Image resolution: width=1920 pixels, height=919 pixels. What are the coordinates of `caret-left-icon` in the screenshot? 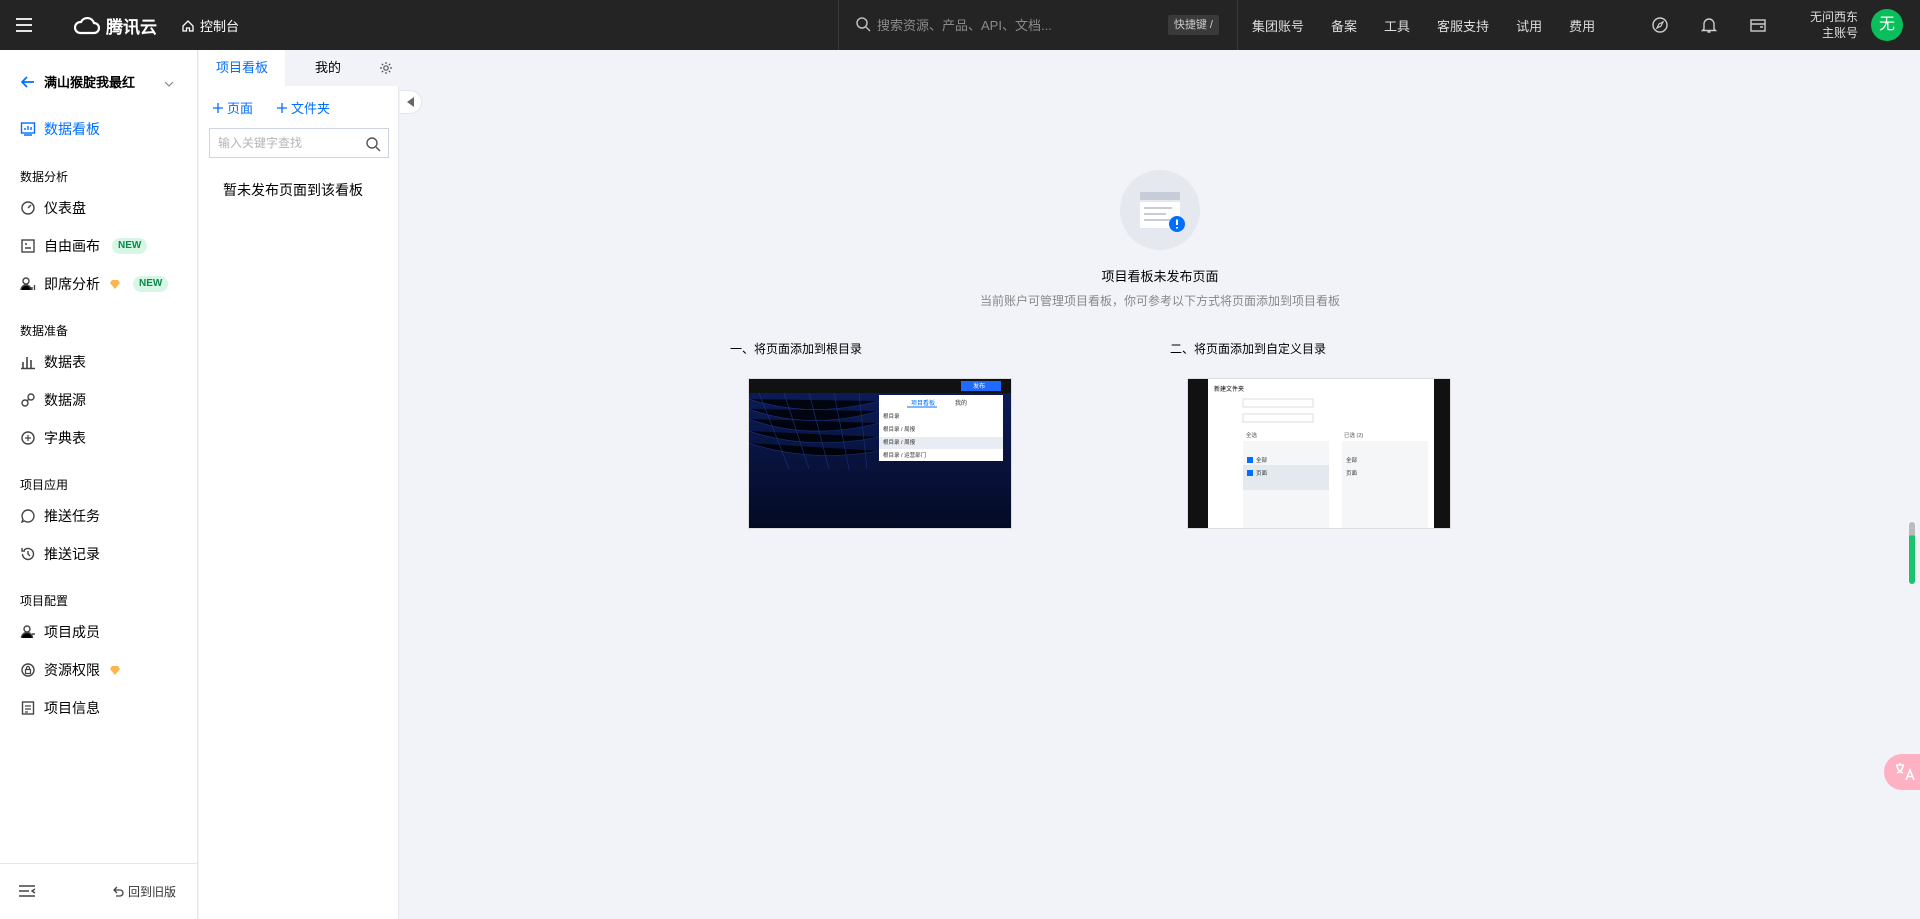 It's located at (410, 102).